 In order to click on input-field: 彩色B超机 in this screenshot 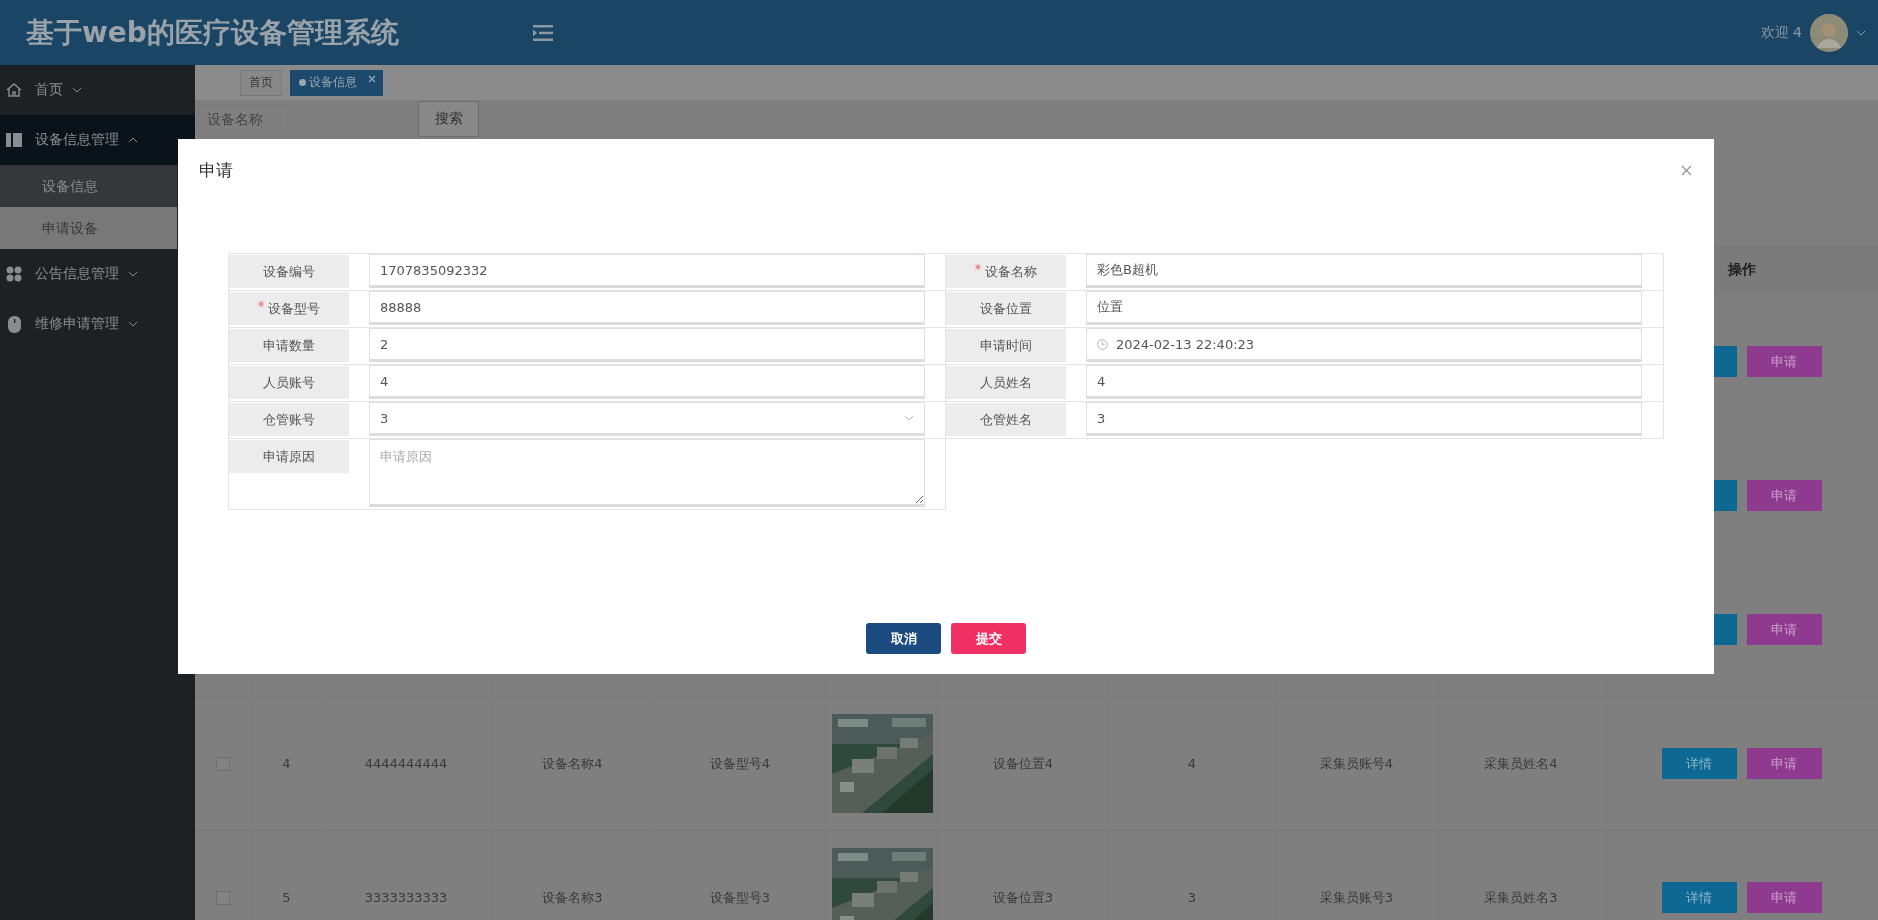, I will do `click(1364, 271)`.